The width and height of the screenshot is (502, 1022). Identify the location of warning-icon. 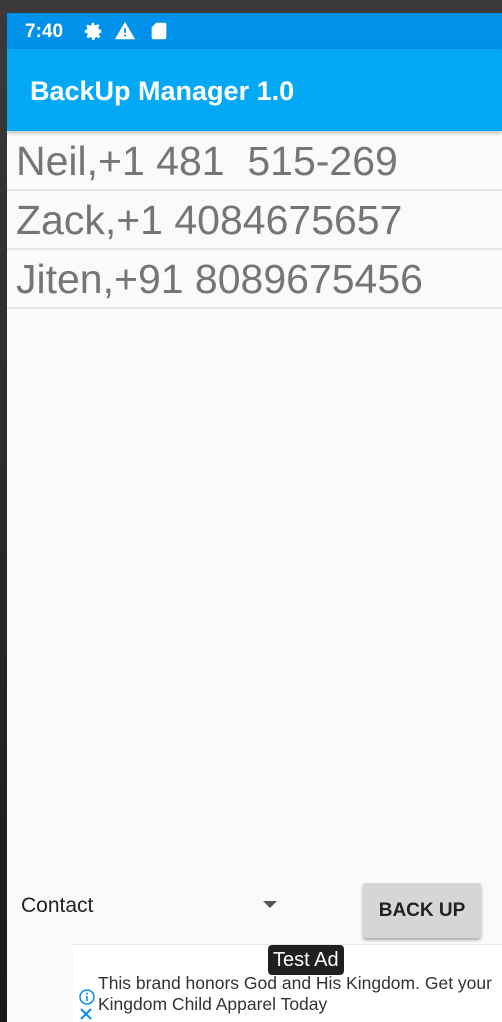
(125, 30).